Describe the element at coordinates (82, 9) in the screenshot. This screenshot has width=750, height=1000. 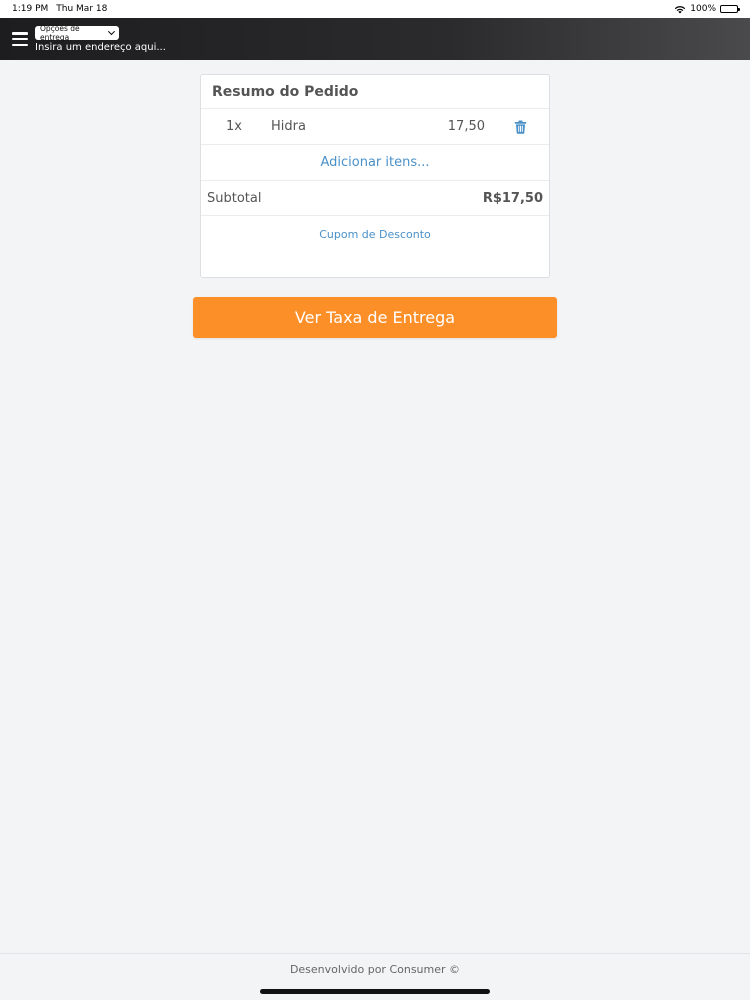
I see `status-date: Thu Mar 18` at that location.